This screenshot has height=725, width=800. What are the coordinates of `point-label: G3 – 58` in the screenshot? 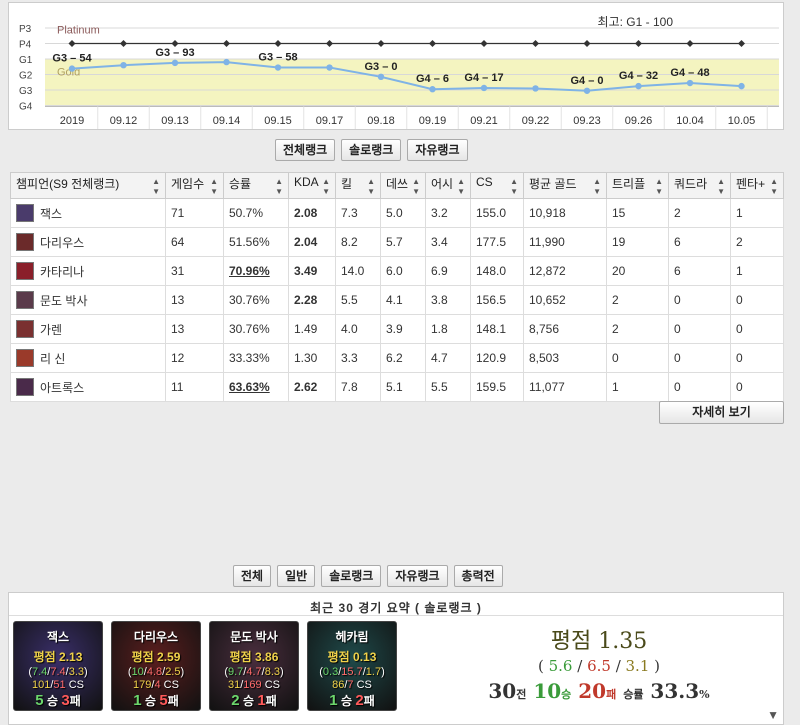 It's located at (277, 58).